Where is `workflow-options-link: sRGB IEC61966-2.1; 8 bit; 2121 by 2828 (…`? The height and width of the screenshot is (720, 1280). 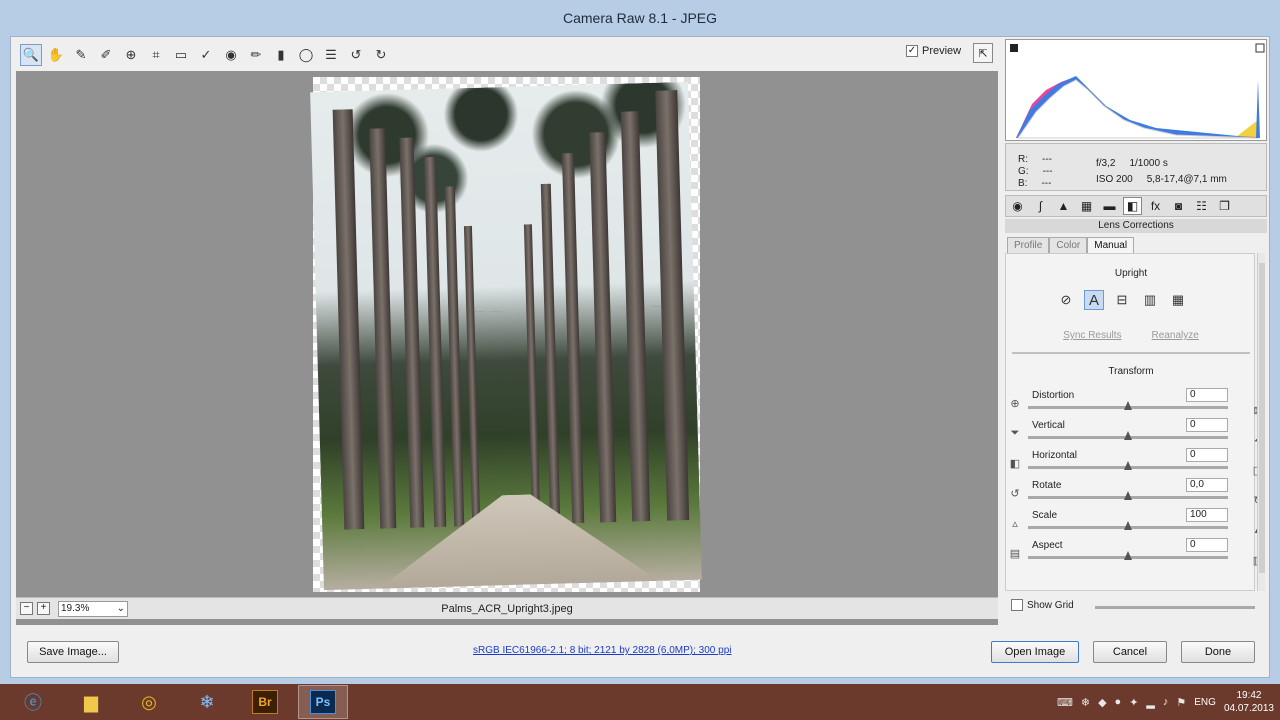 workflow-options-link: sRGB IEC61966-2.1; 8 bit; 2121 by 2828 (… is located at coordinates (602, 650).